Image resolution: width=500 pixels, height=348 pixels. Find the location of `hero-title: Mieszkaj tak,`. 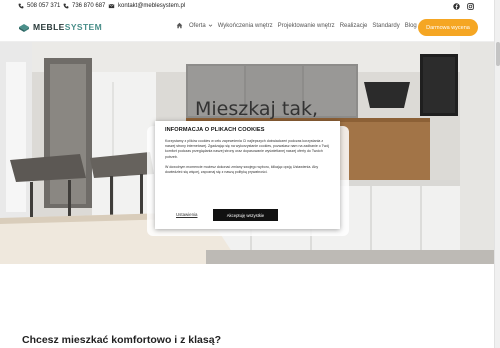

hero-title: Mieszkaj tak, is located at coordinates (256, 109).